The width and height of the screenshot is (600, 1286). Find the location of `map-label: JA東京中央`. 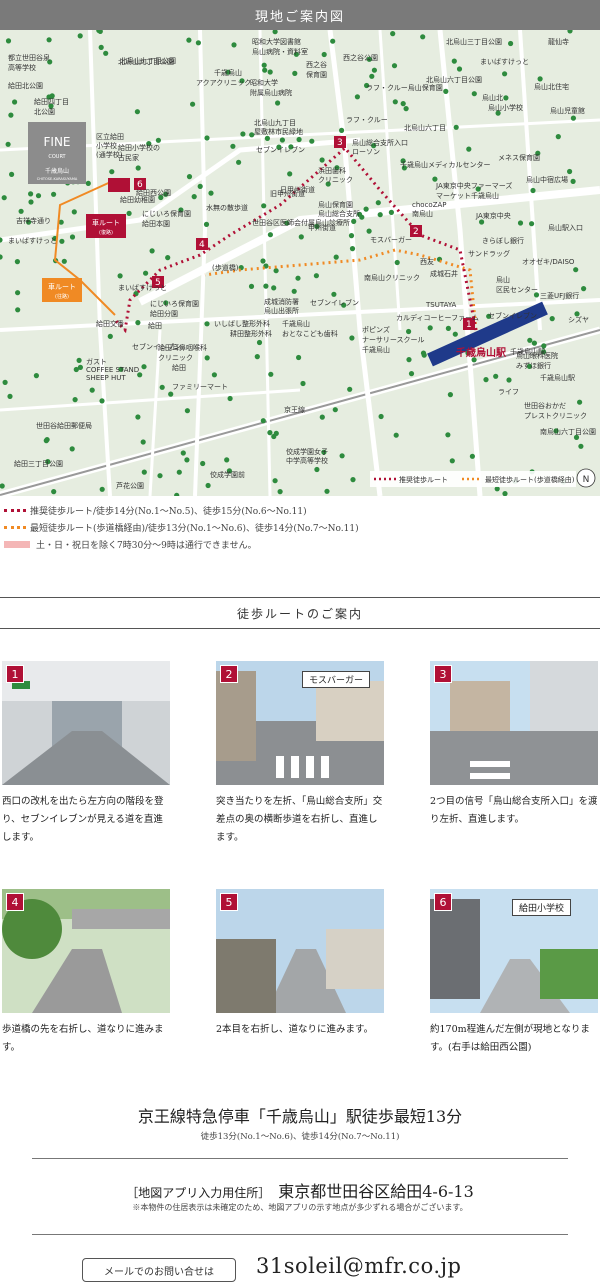

map-label: JA東京中央 is located at coordinates (493, 215).